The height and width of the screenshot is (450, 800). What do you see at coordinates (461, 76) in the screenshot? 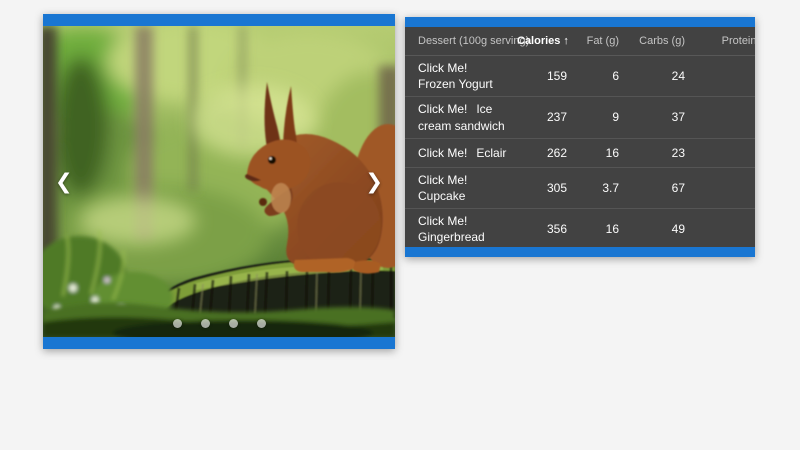
I see `cell-dessert: Click Me! Frozen Yogurt` at bounding box center [461, 76].